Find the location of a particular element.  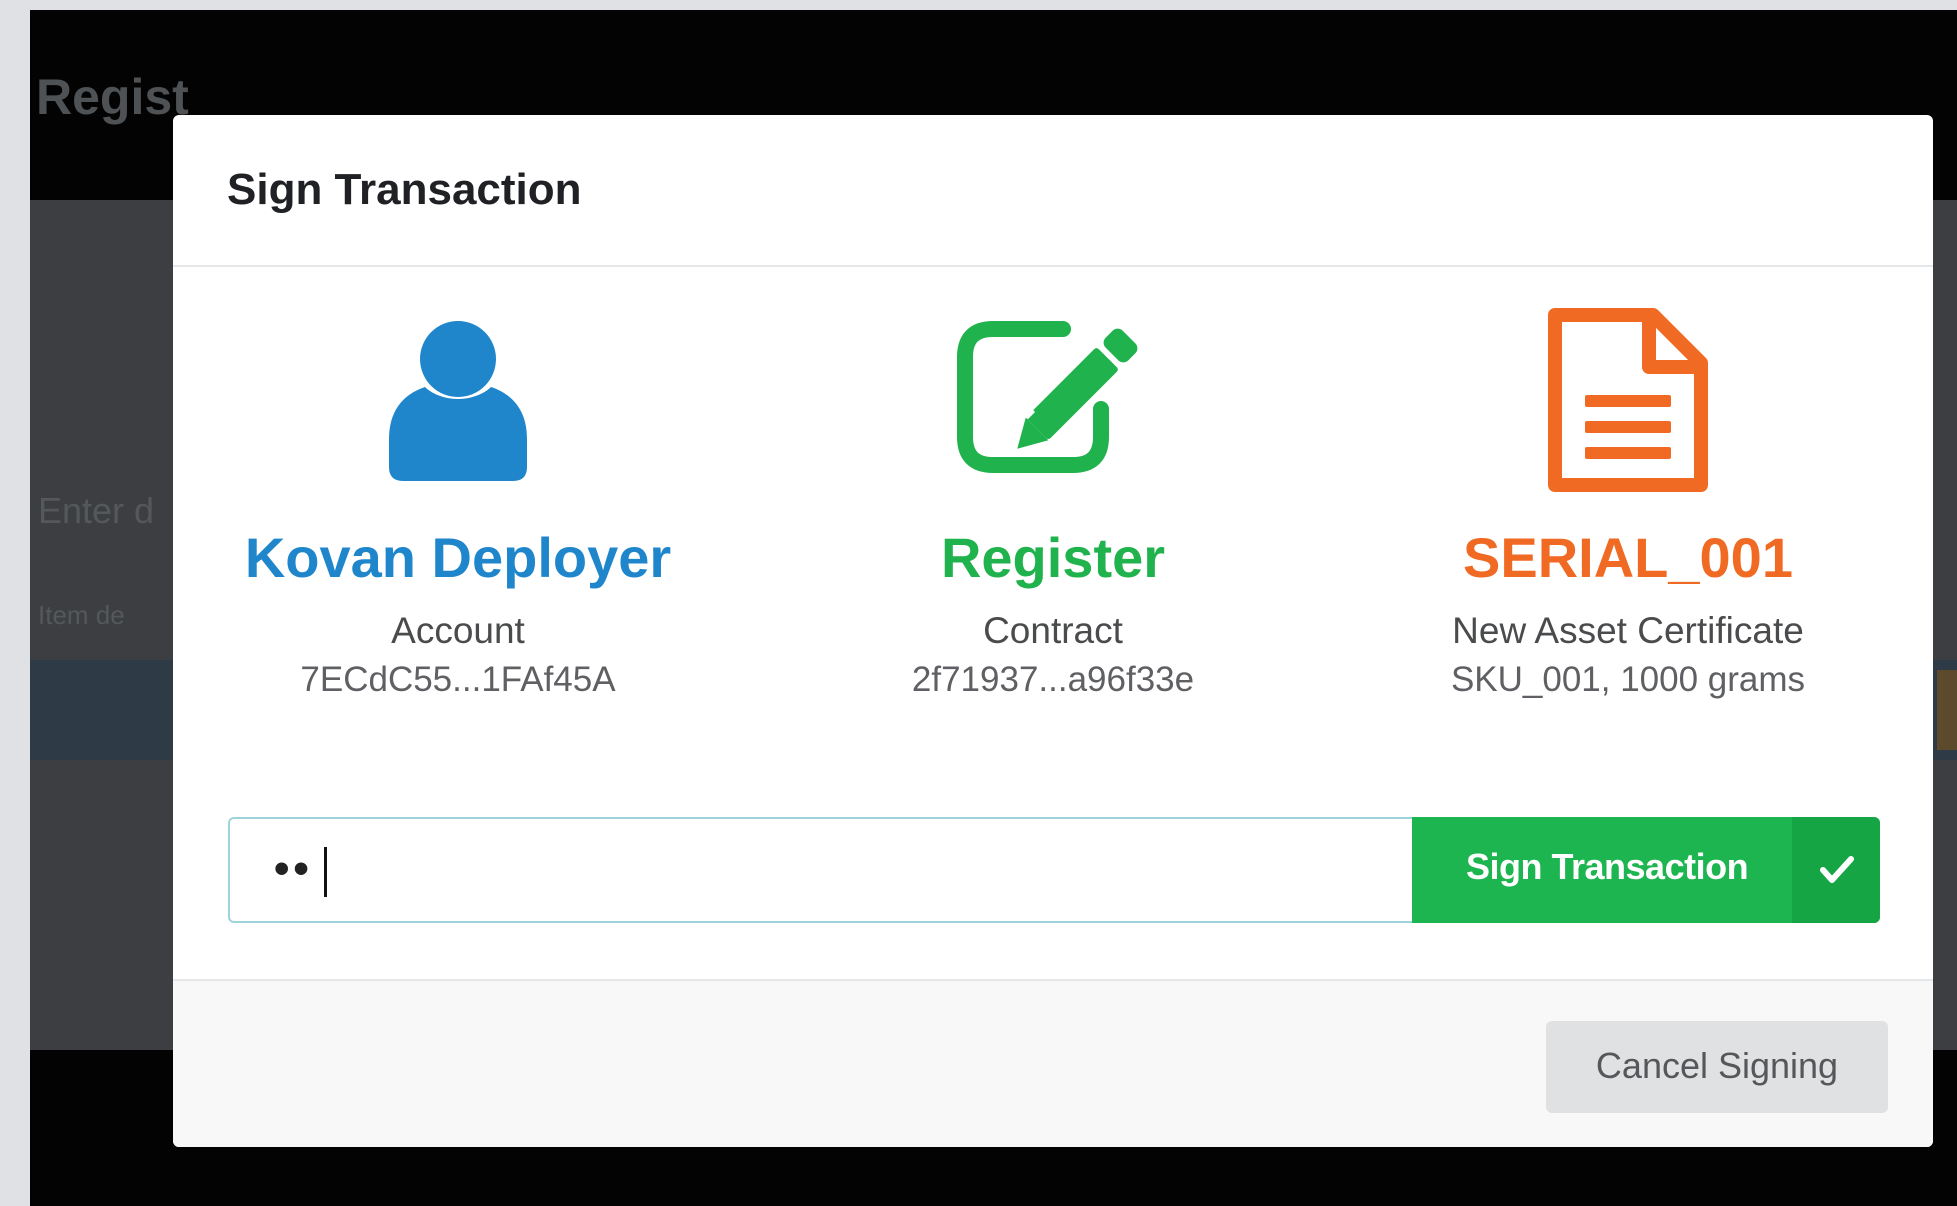

background-page-title: Regist is located at coordinates (112, 97).